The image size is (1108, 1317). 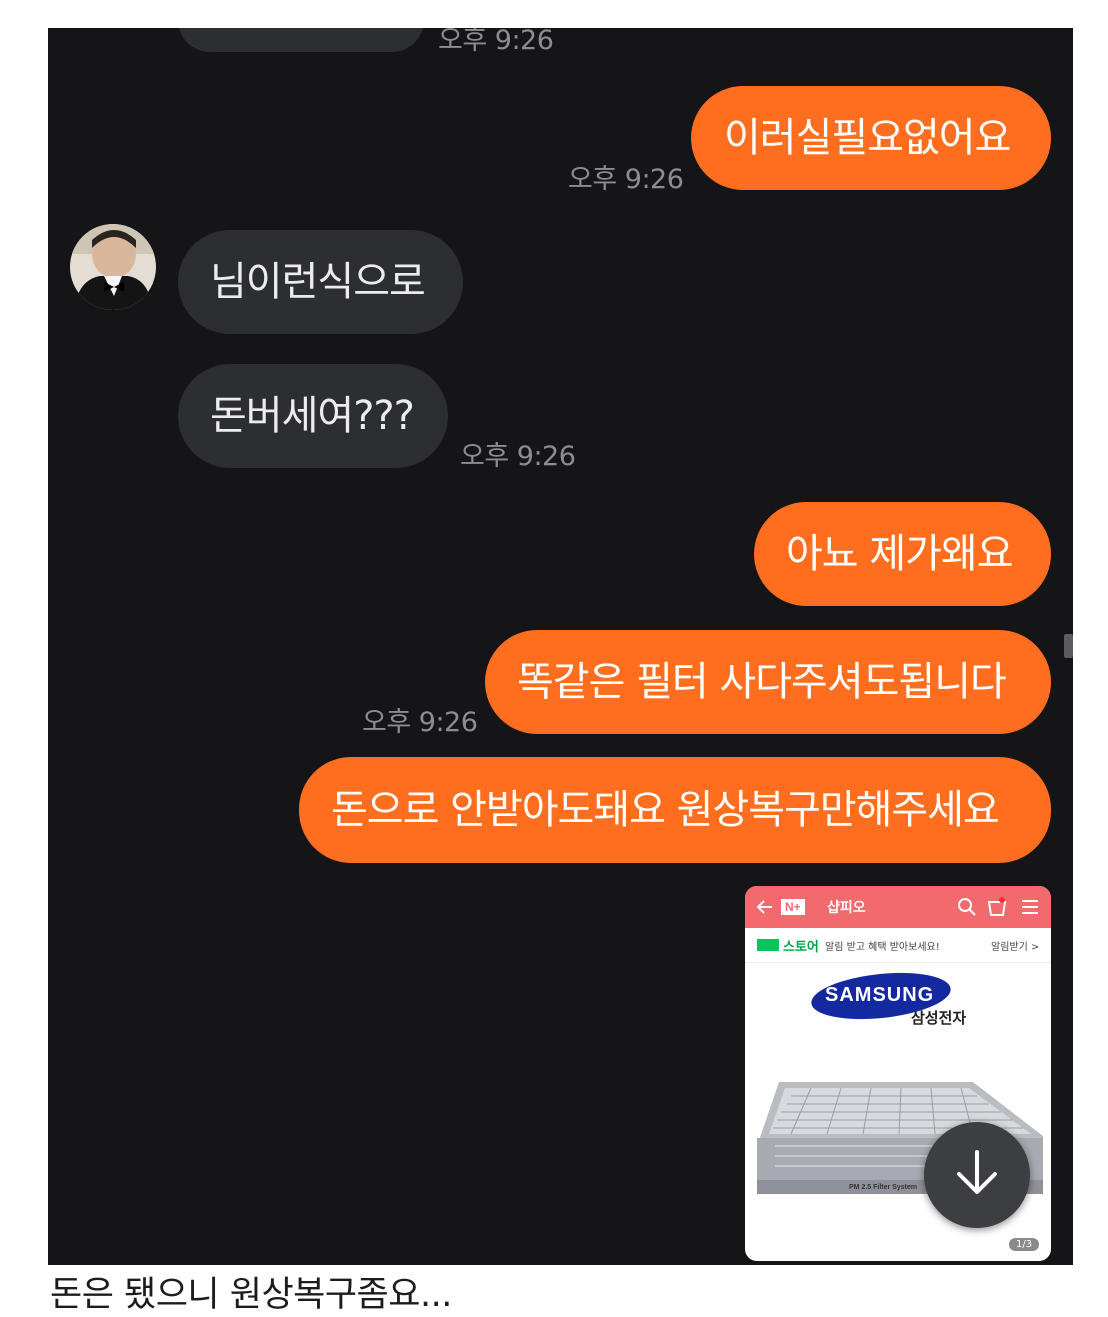 What do you see at coordinates (1015, 947) in the screenshot?
I see `banner-action: 알림받기 >` at bounding box center [1015, 947].